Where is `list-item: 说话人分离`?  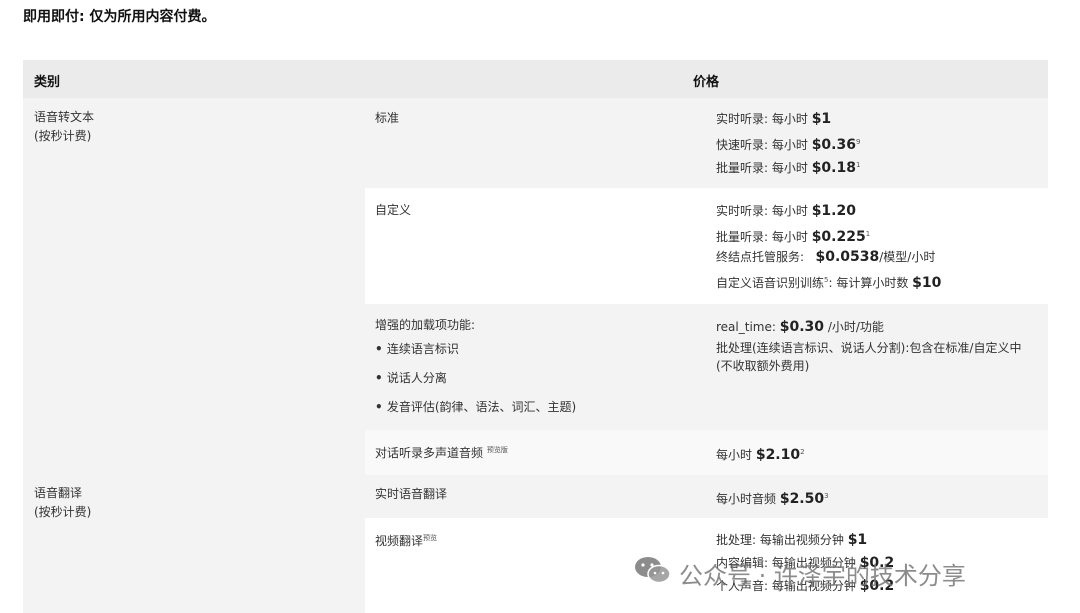
list-item: 说话人分离 is located at coordinates (475, 383).